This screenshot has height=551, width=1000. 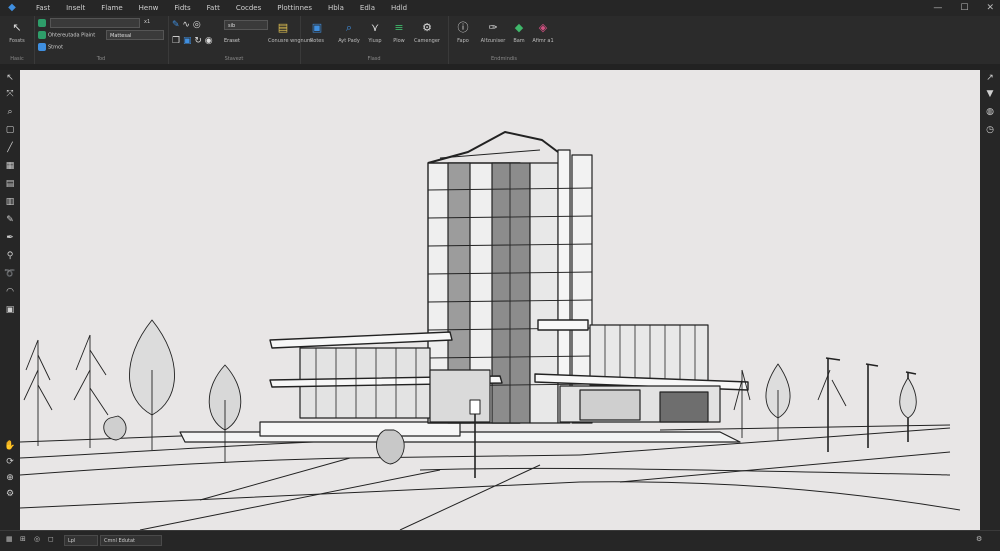 I want to click on modify-button: ↖ Fossts, so click(x=17, y=32).